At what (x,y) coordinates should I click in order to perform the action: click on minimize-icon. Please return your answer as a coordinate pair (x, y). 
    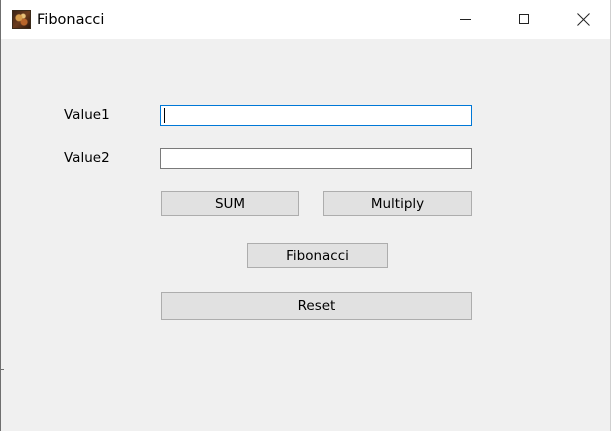
    Looking at the image, I should click on (465, 19).